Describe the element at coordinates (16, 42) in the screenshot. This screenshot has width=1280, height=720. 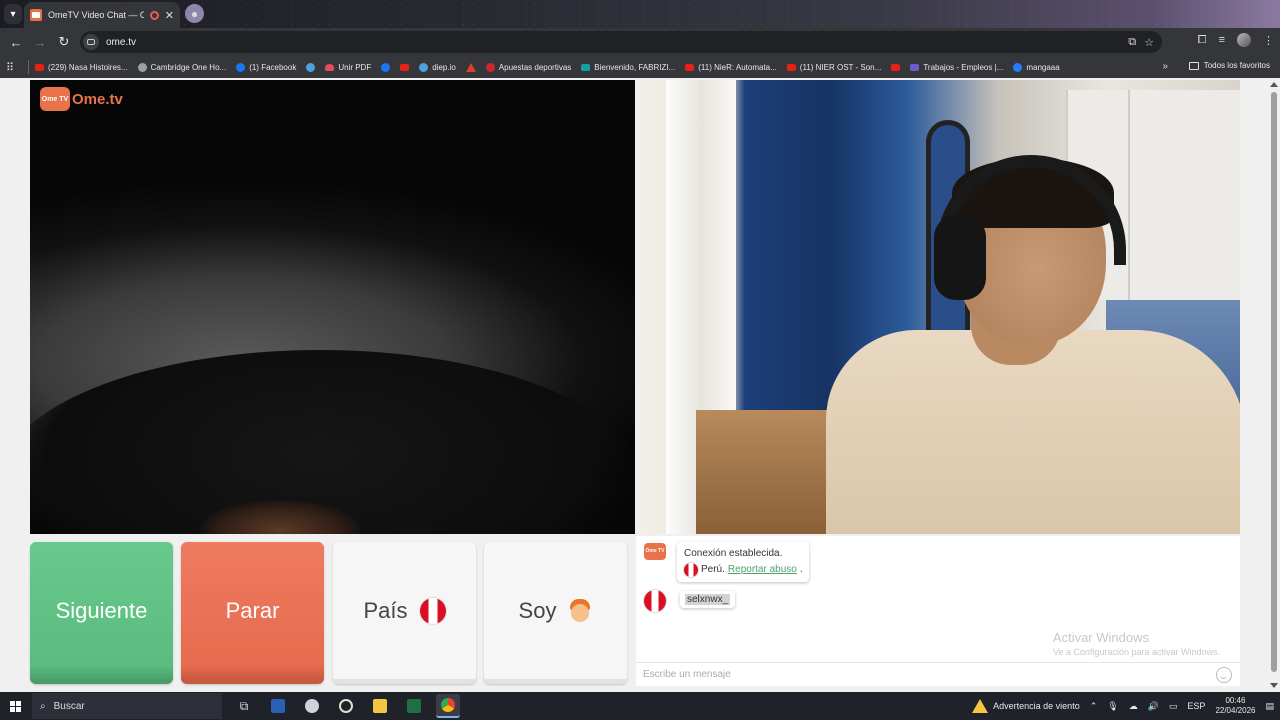
I see `back-button: ←` at that location.